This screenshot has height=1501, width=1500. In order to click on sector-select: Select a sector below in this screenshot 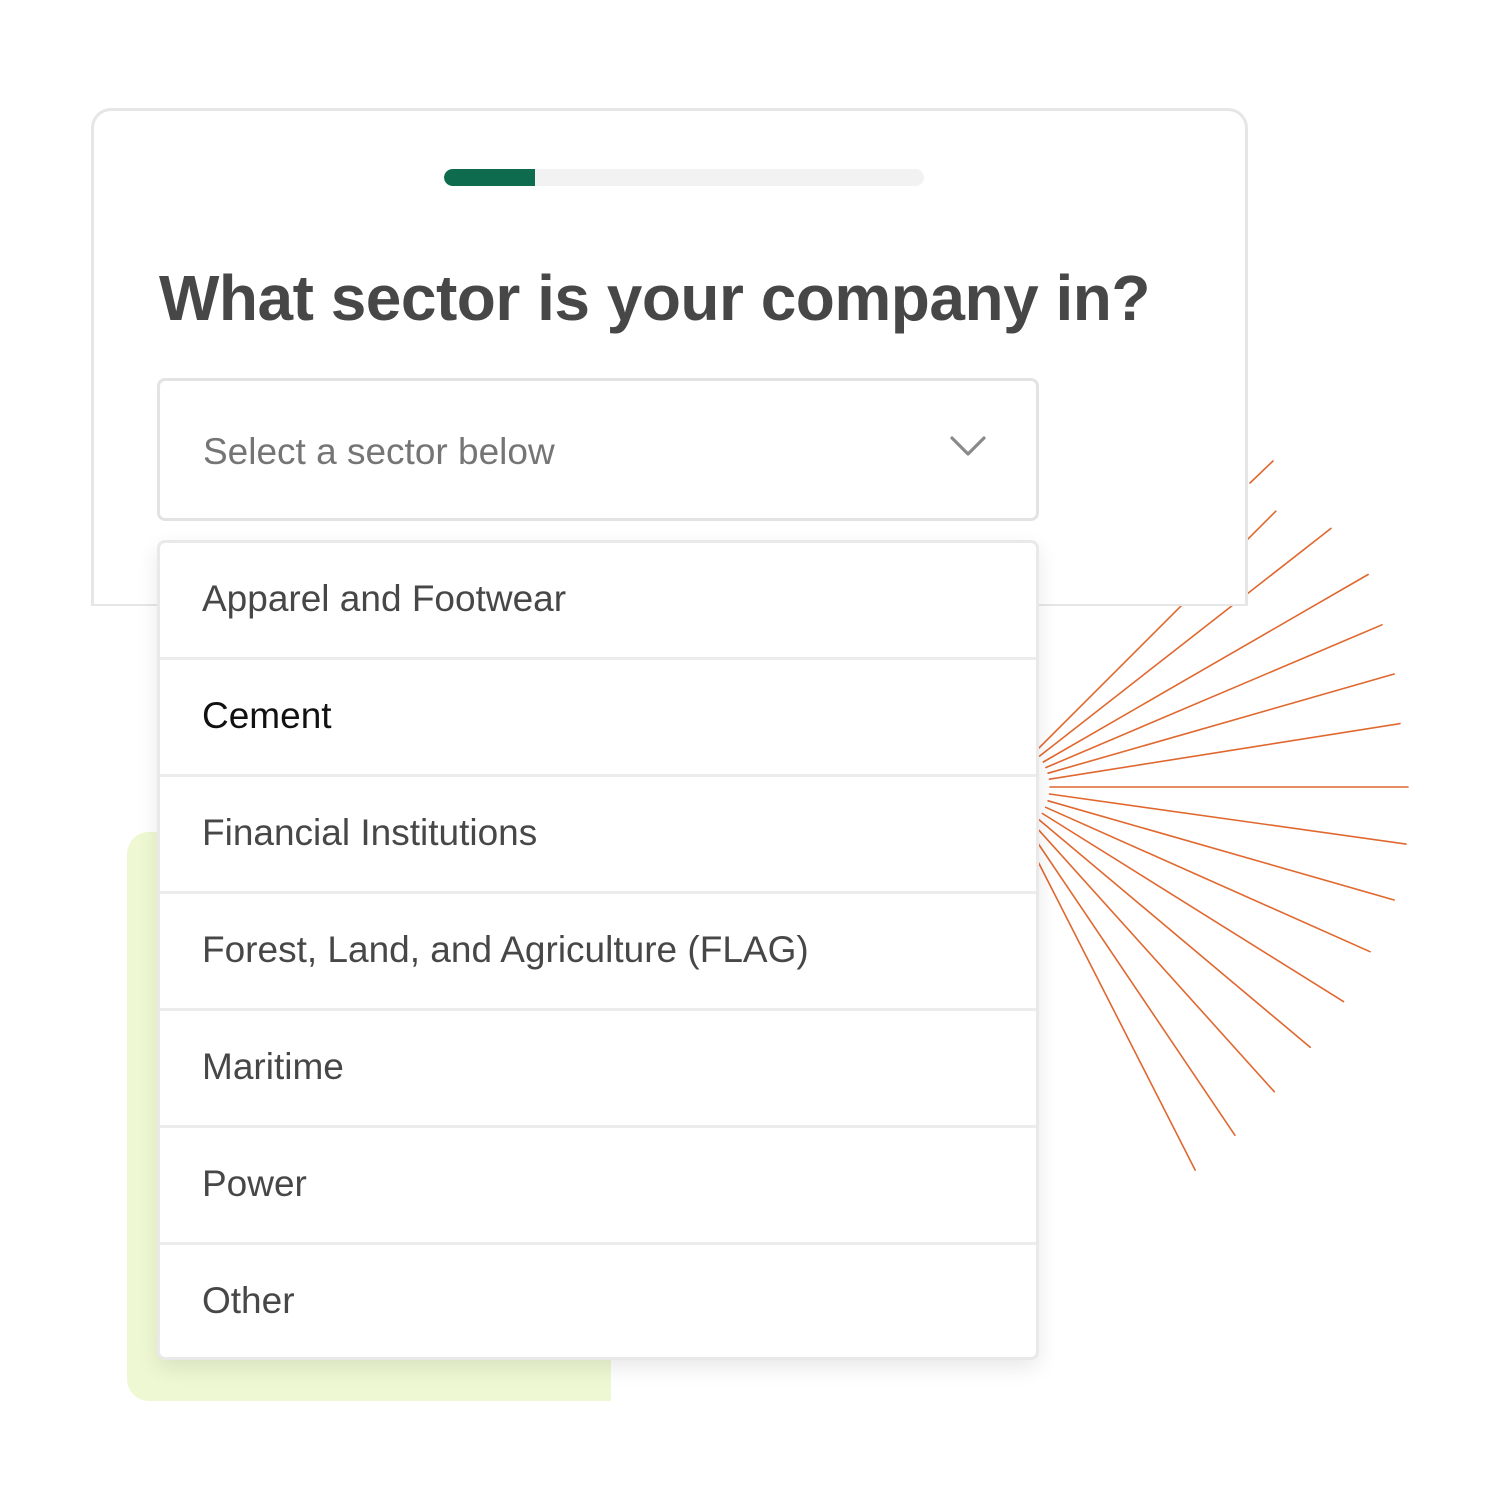, I will do `click(598, 449)`.